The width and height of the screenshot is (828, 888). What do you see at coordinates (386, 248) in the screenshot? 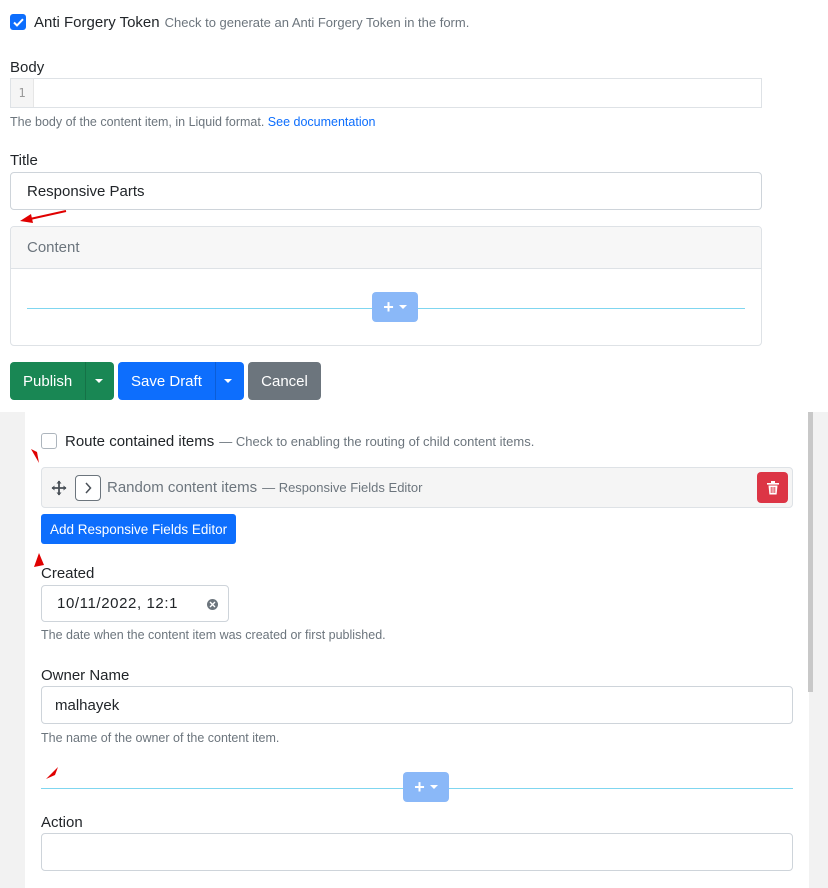
I see `content-panel-header: Content` at bounding box center [386, 248].